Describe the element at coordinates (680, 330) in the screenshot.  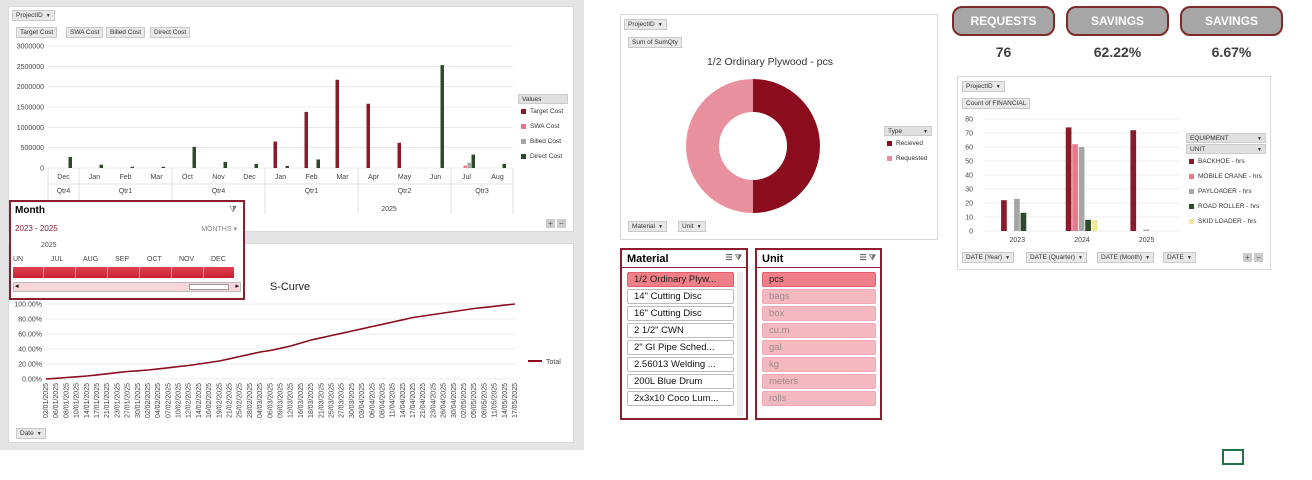
I see `material-item: 2 1/2" CWN` at that location.